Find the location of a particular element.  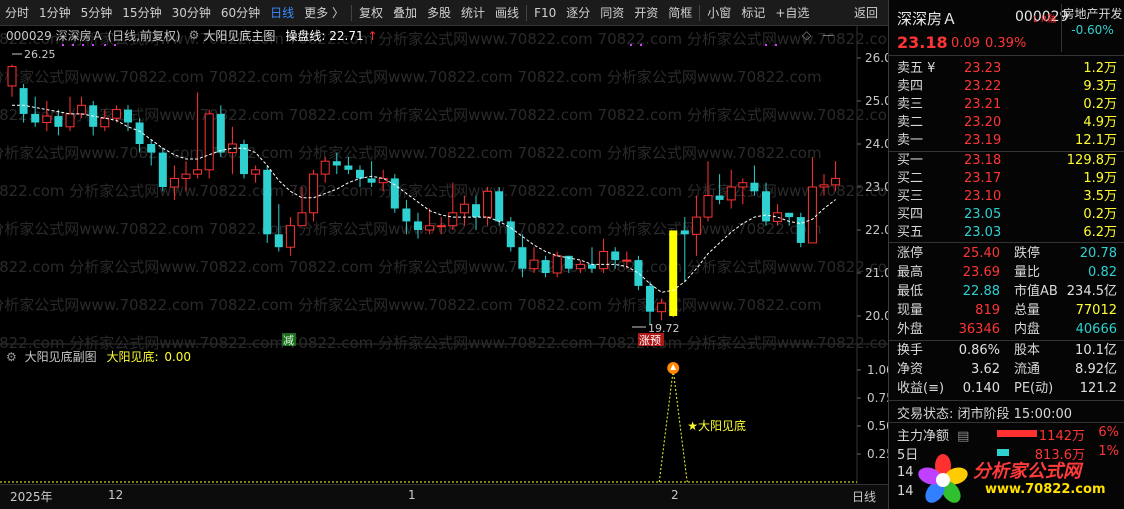

date-label-year: 2025年 is located at coordinates (31, 497).